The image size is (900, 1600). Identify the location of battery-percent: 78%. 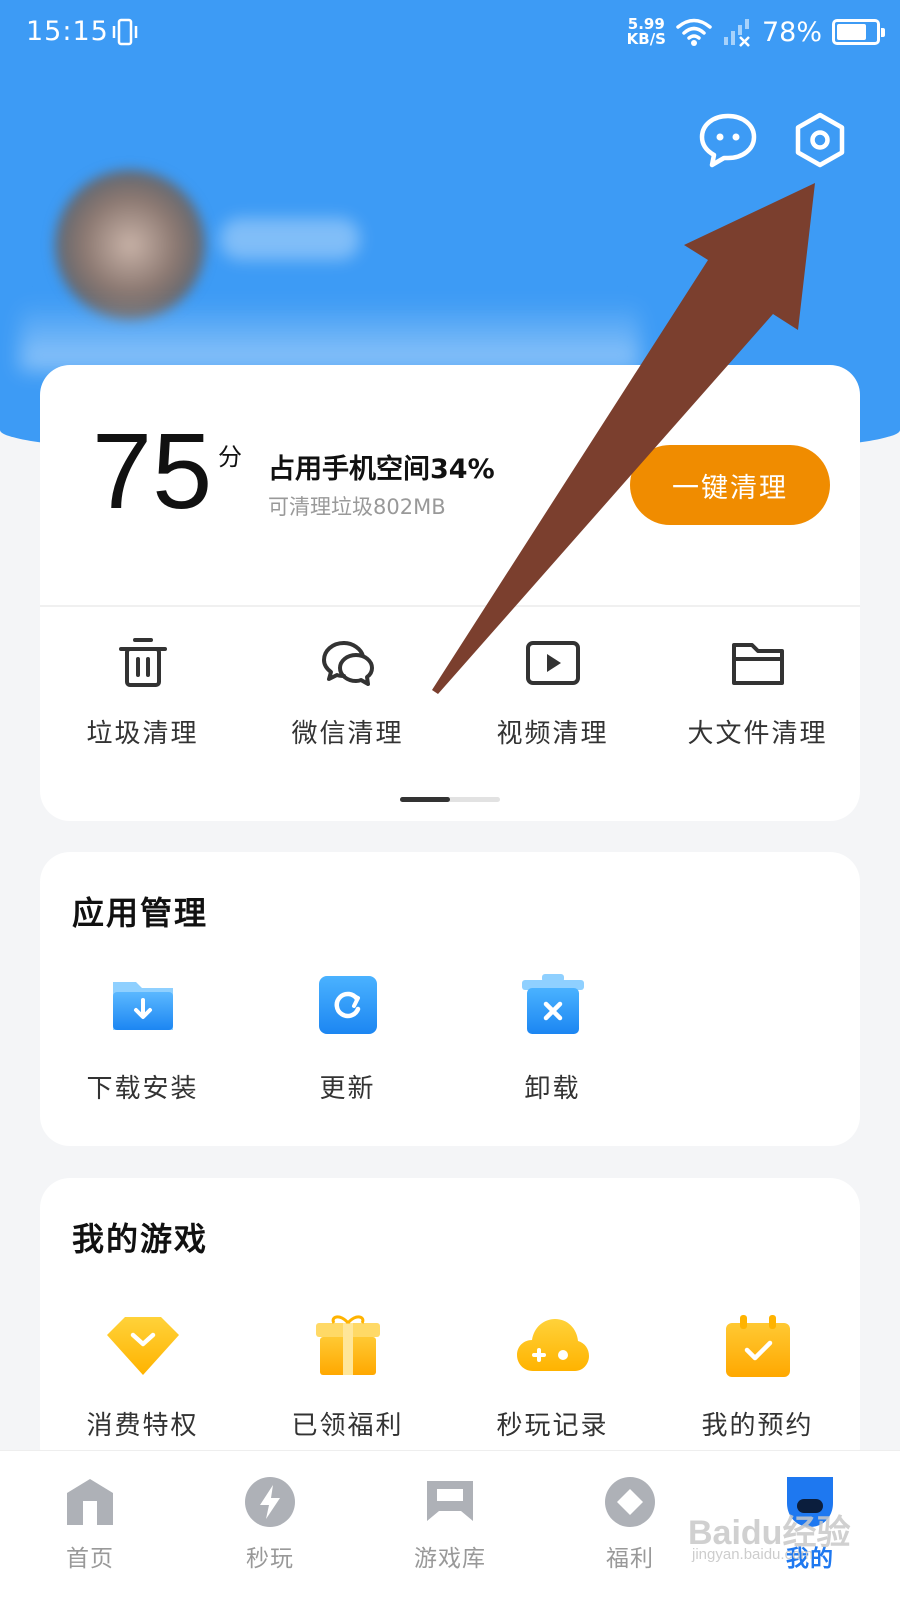
(791, 32).